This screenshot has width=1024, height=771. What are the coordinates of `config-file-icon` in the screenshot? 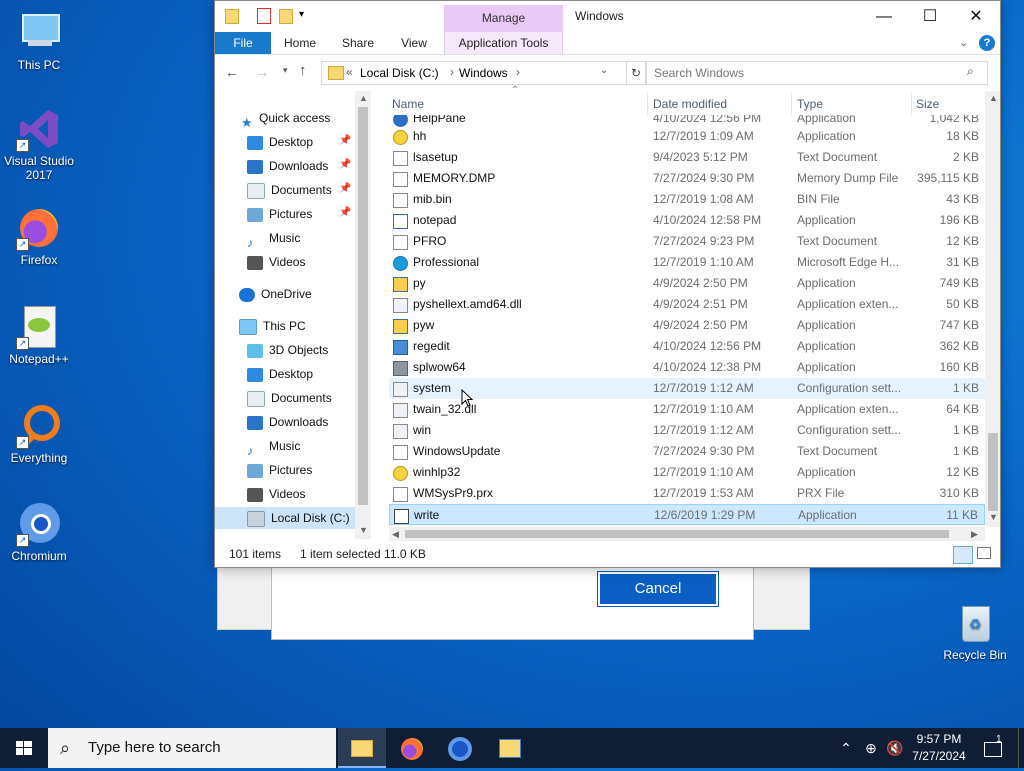 It's located at (400, 431).